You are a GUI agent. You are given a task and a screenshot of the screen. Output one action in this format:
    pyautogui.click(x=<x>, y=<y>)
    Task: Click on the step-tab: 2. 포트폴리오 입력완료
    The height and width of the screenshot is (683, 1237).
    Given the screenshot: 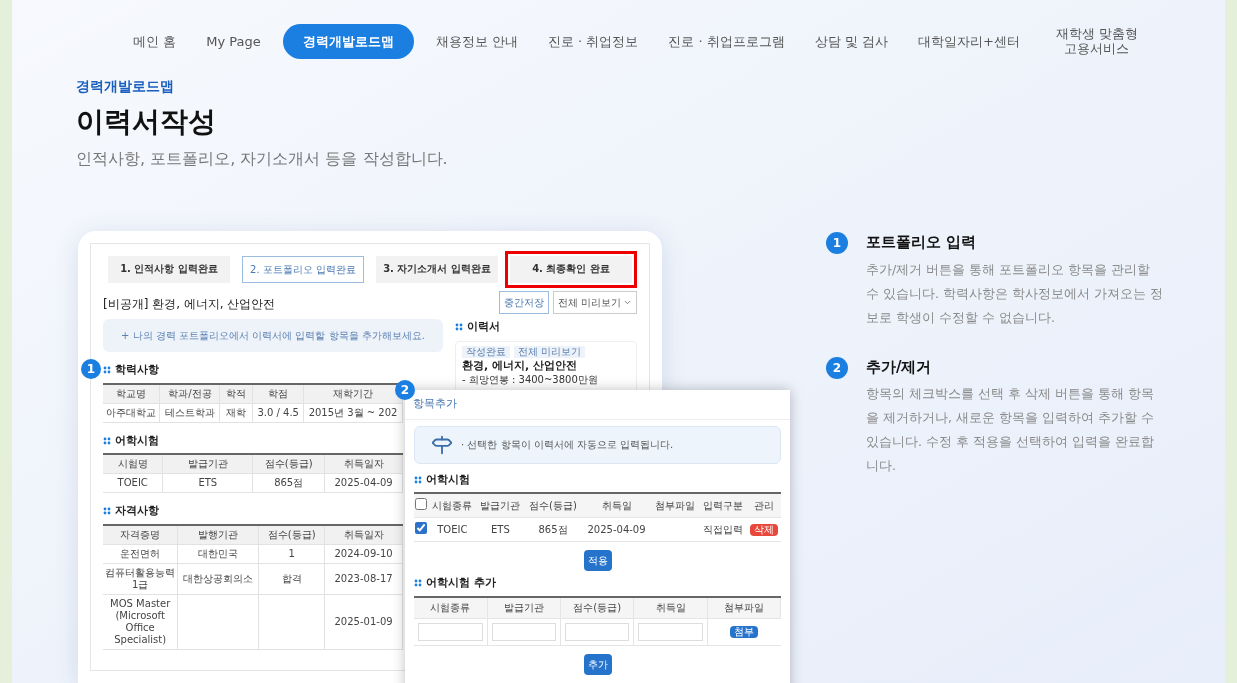 What is the action you would take?
    pyautogui.click(x=303, y=269)
    